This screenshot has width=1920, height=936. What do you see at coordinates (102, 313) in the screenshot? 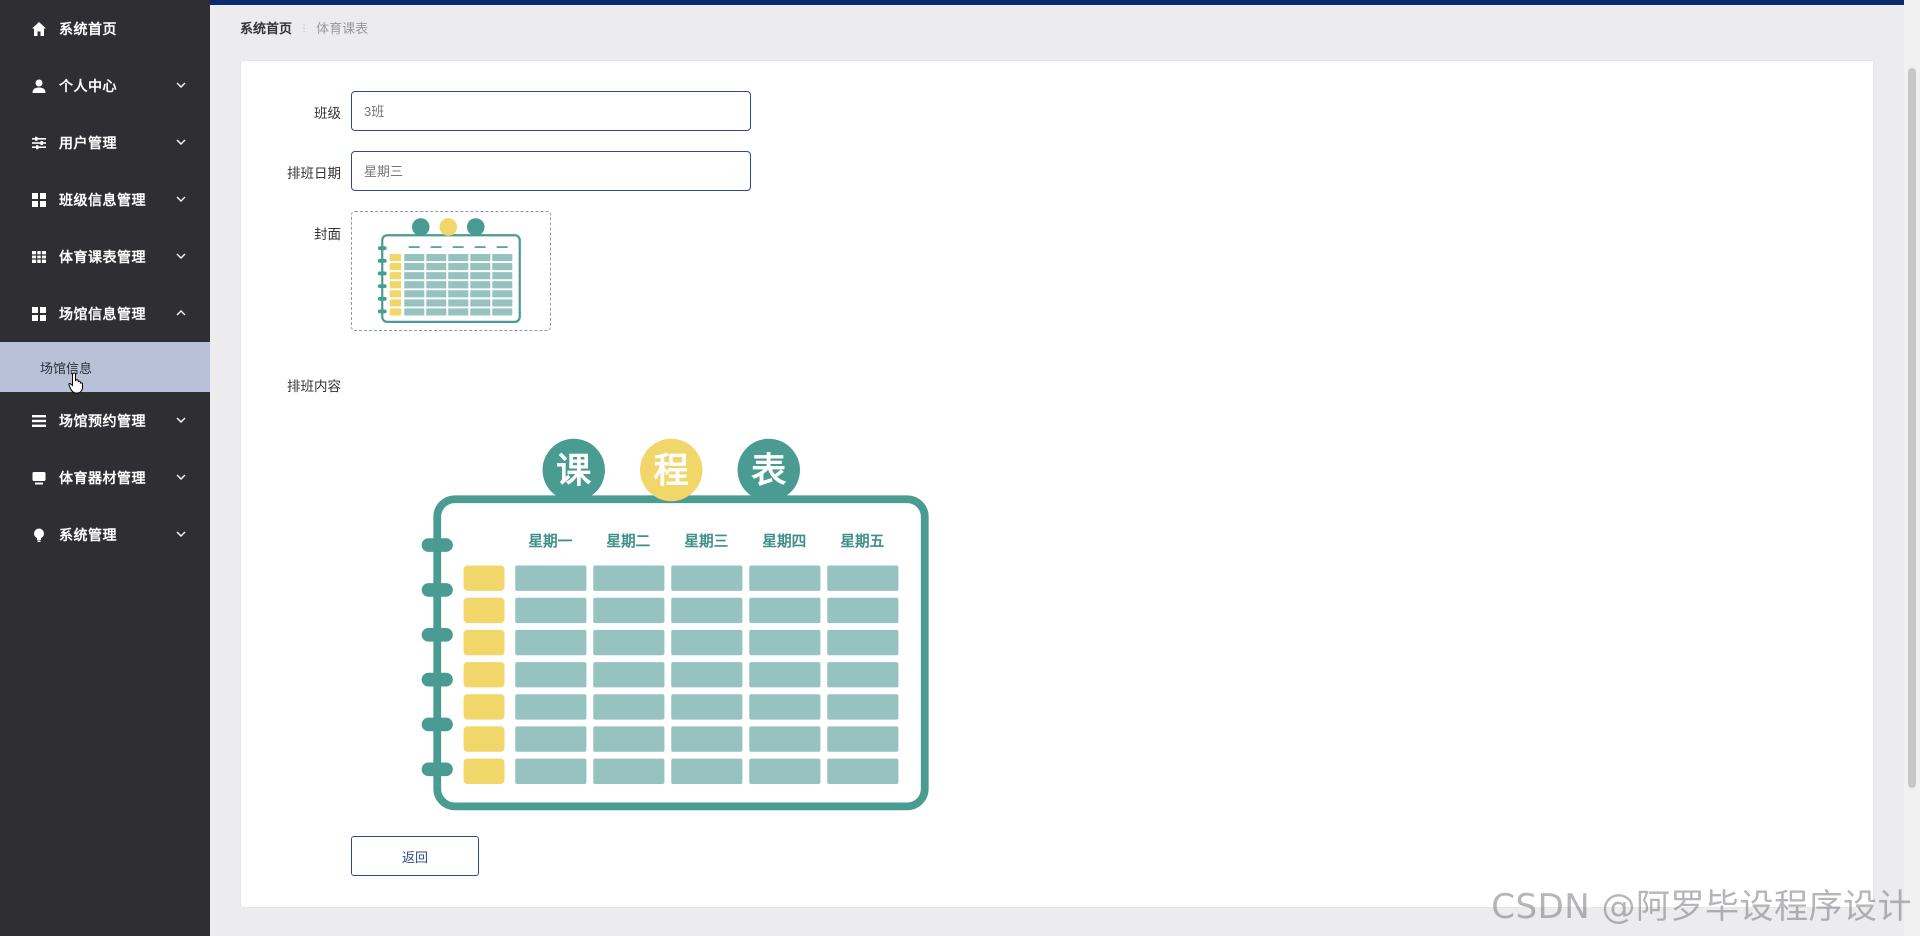
I see `sidebar-item-label: 场馆信息管理` at bounding box center [102, 313].